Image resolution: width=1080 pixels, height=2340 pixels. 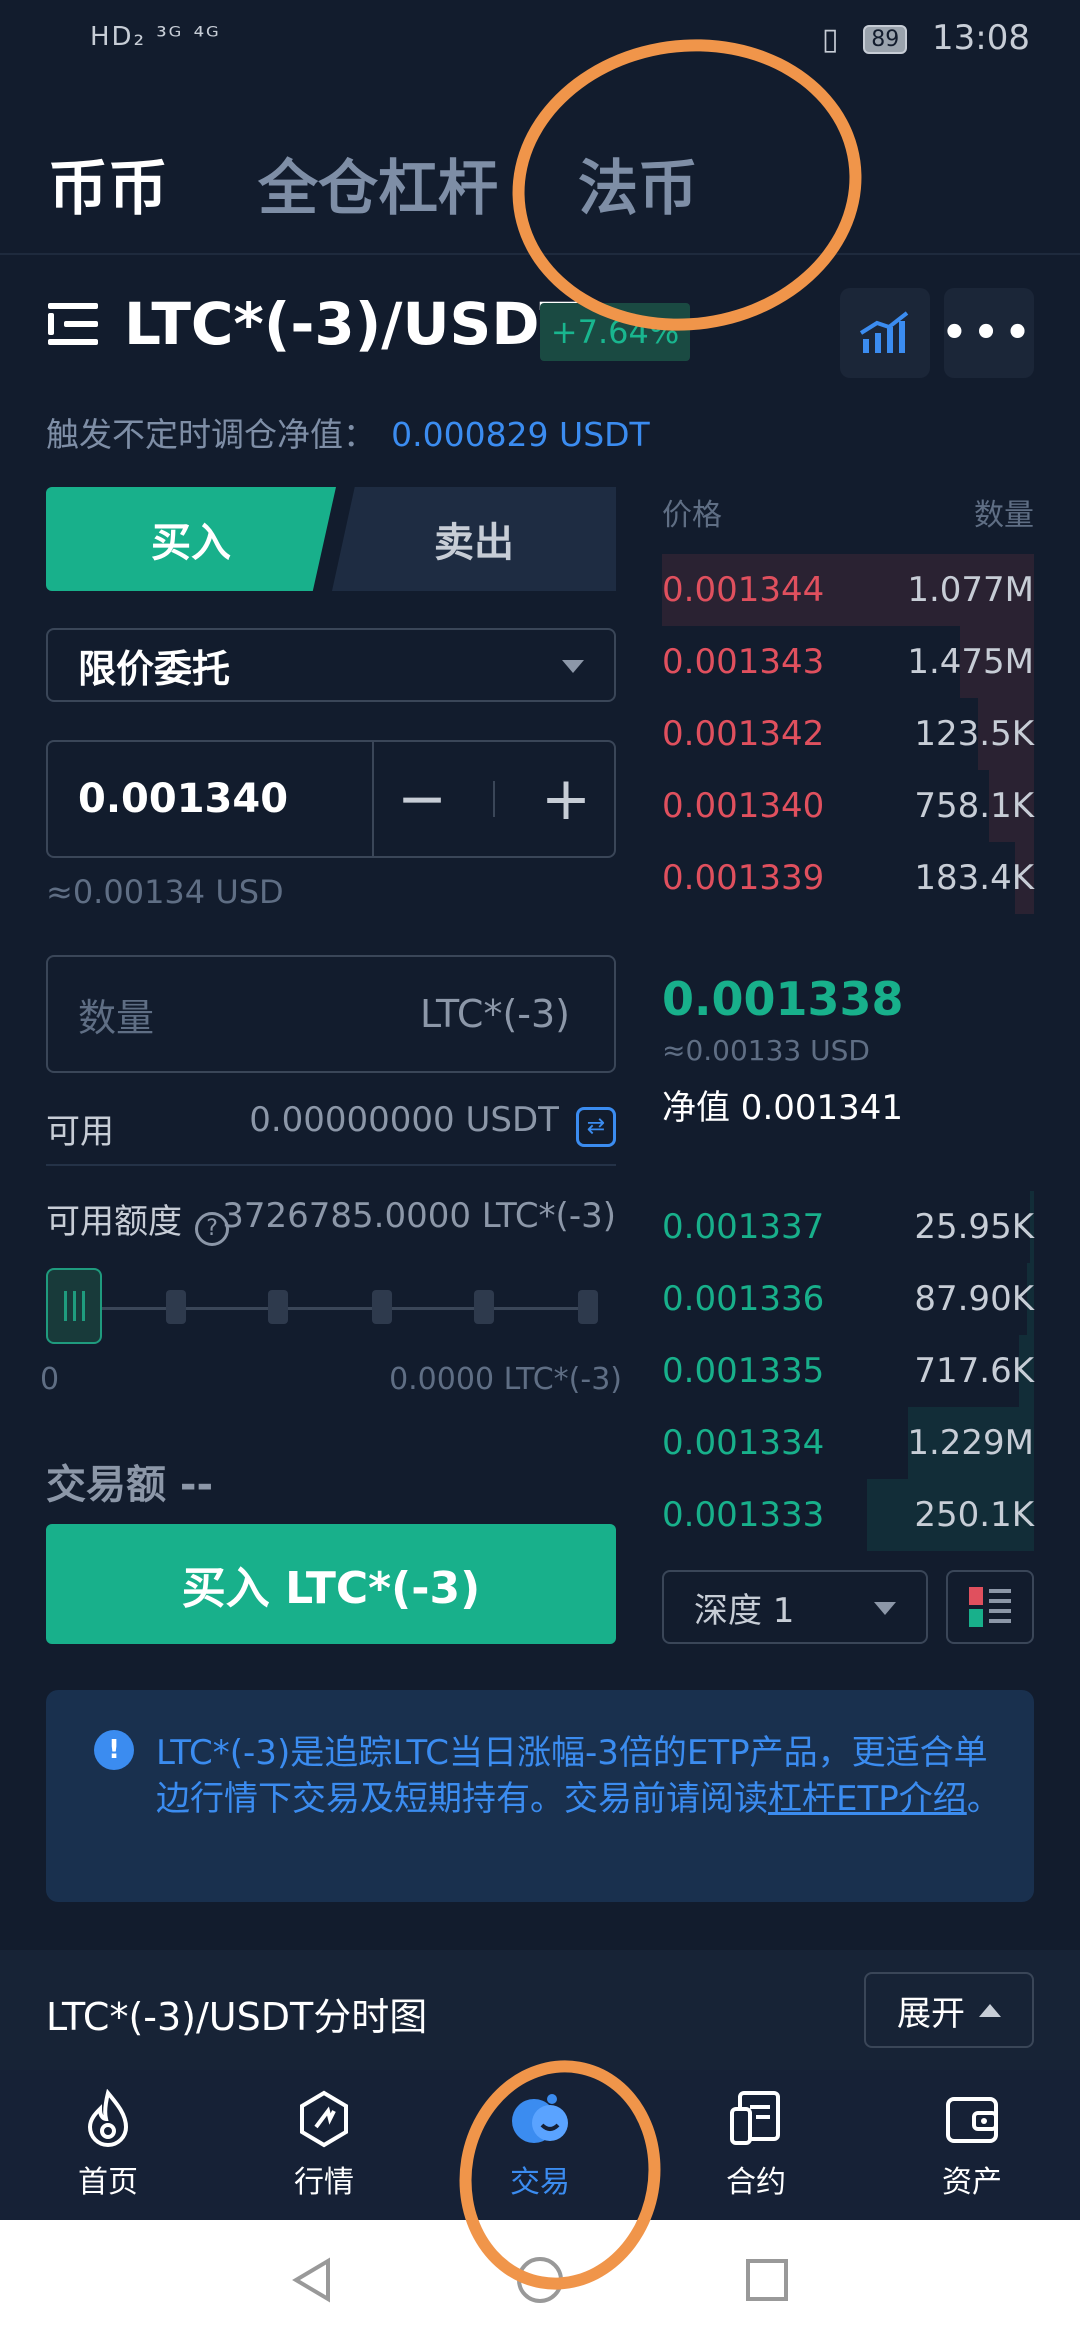 I want to click on available-row: 0.00000000 USDT ⇄, so click(x=432, y=1123).